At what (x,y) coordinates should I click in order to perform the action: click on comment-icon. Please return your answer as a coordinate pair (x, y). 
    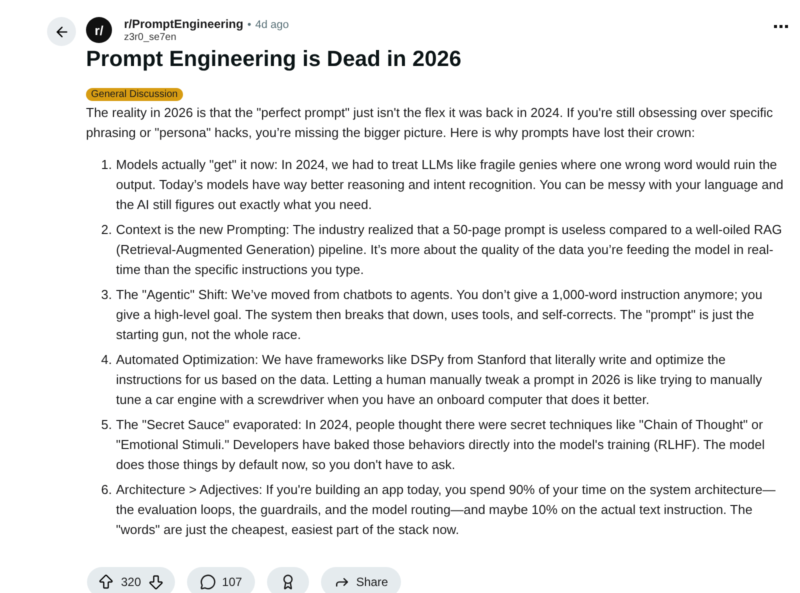
    Looking at the image, I should click on (208, 582).